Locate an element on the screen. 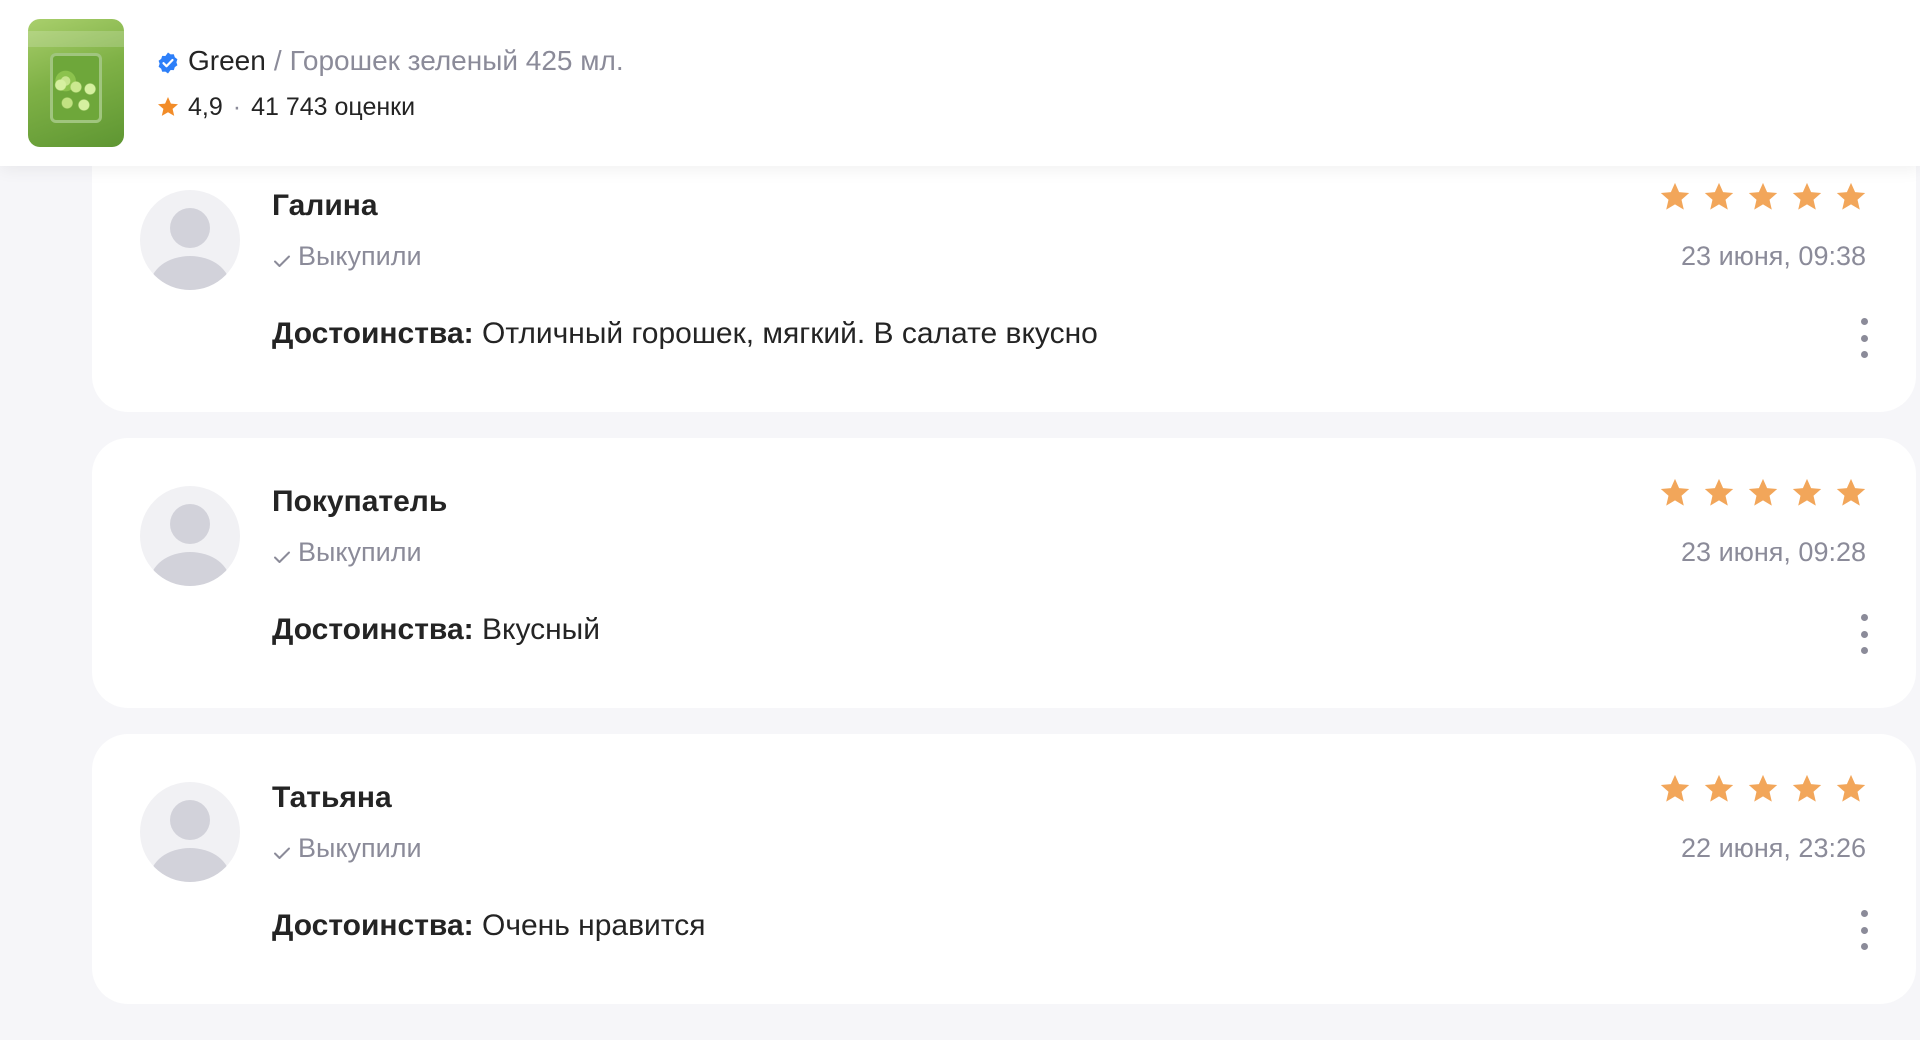  review-author: Покупатель is located at coordinates (360, 501).